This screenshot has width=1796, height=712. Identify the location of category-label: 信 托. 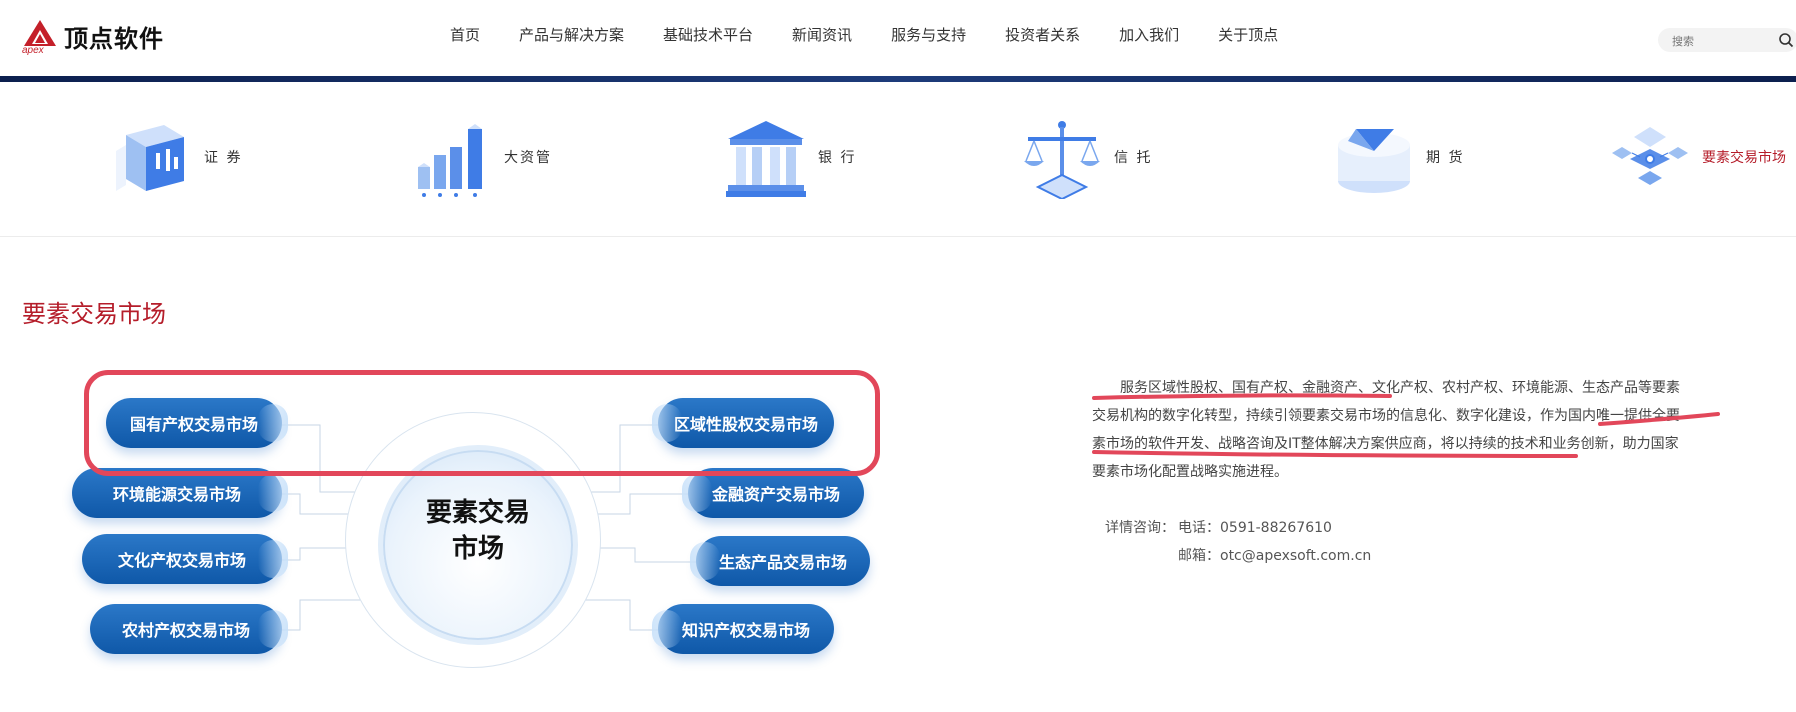
(1133, 158).